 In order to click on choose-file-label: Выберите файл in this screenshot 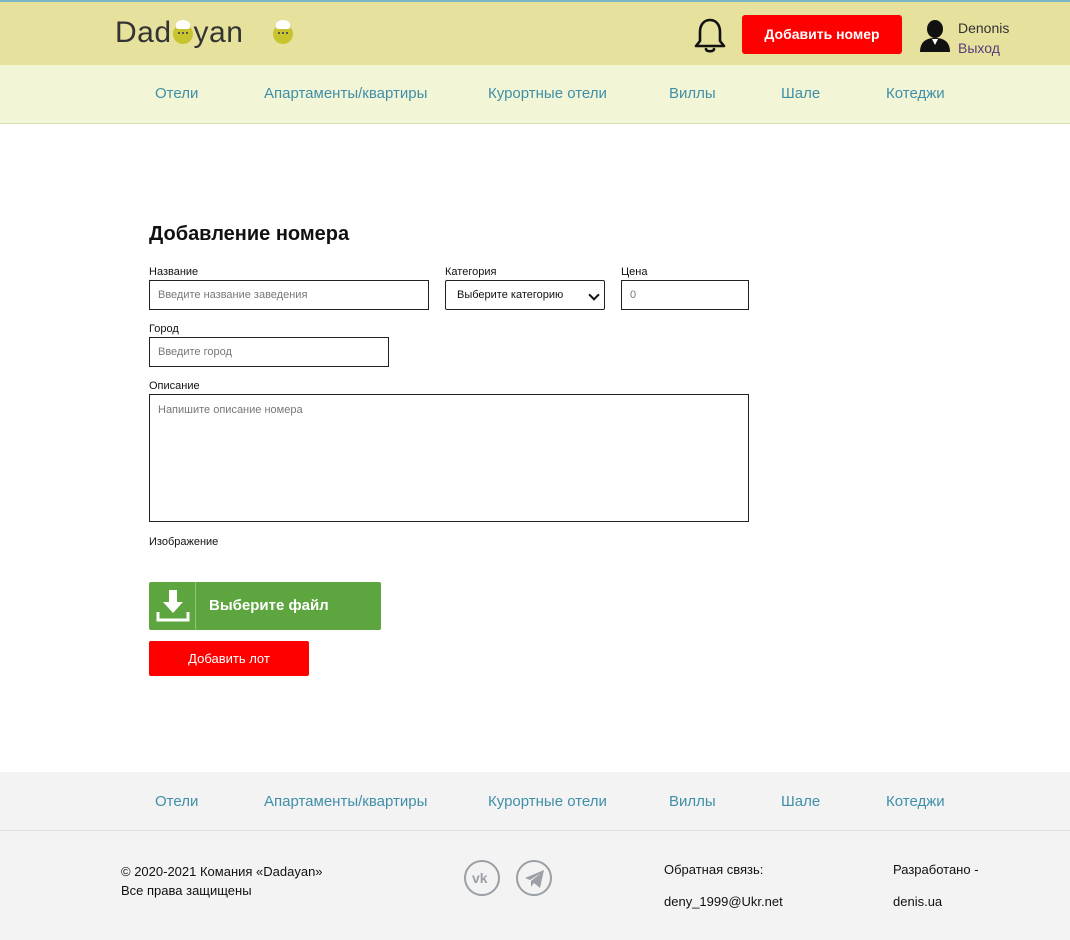, I will do `click(269, 605)`.